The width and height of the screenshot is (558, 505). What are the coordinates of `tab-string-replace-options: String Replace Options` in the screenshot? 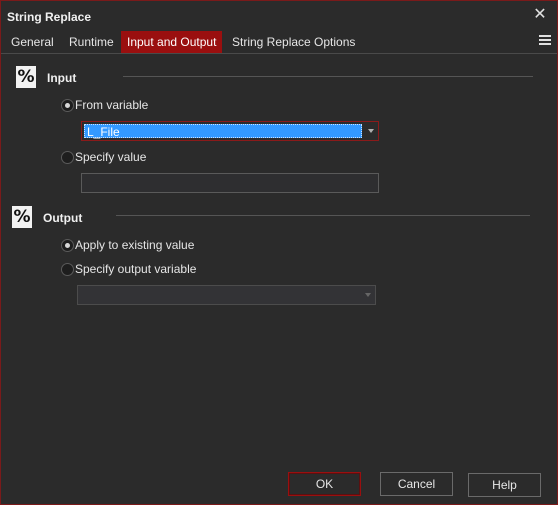 It's located at (293, 42).